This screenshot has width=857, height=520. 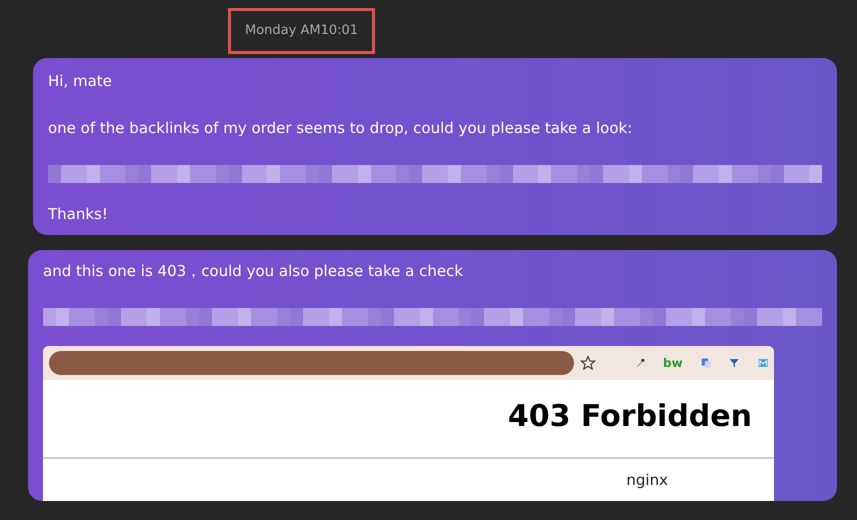 What do you see at coordinates (673, 363) in the screenshot?
I see `extension-icon: bw` at bounding box center [673, 363].